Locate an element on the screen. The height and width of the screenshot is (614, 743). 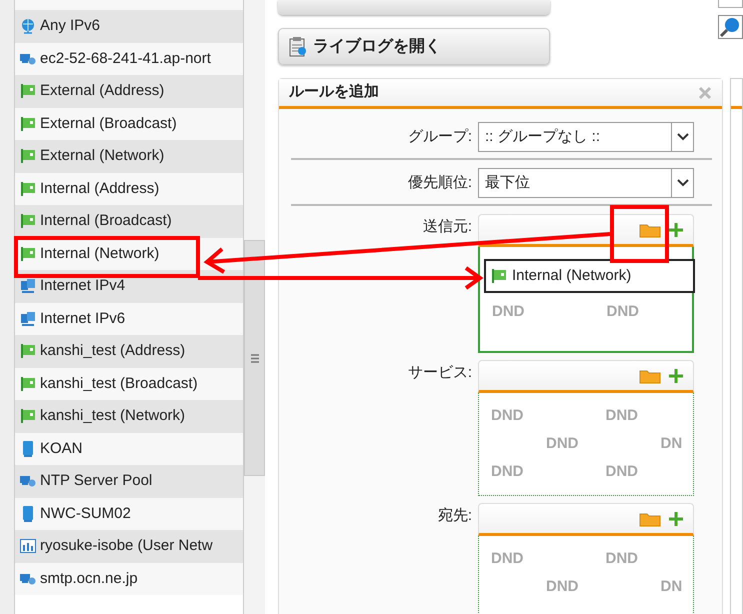
list-item: Internal (Broadcast) is located at coordinates (129, 221).